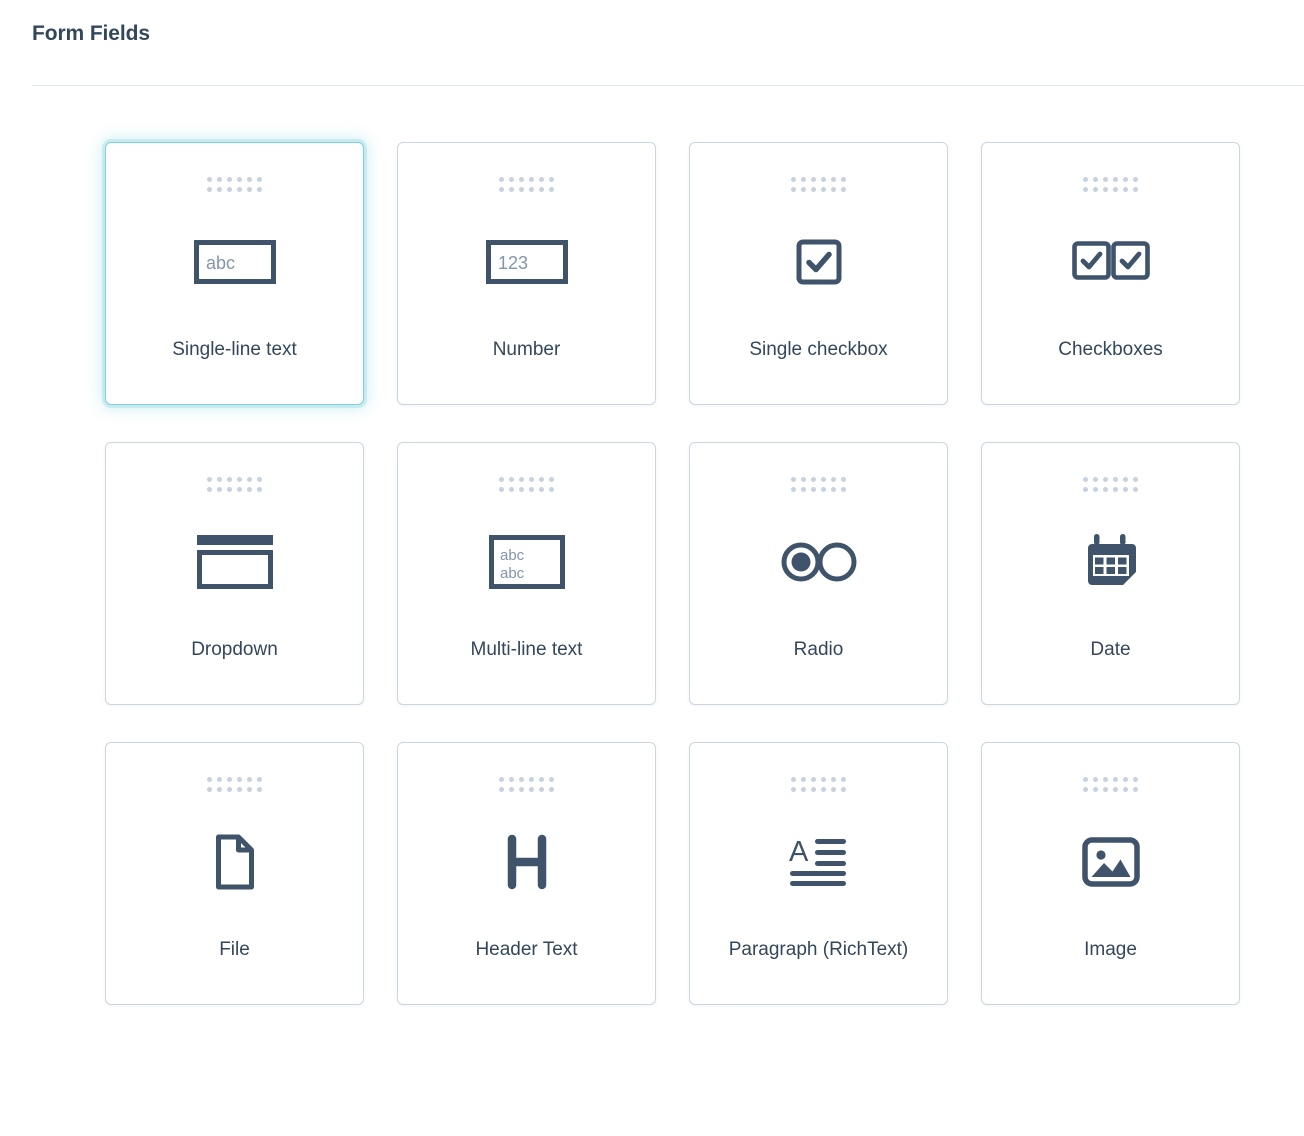 The width and height of the screenshot is (1304, 1136). I want to click on field-card-multi-line-text: abc abc Multi-line text, so click(526, 573).